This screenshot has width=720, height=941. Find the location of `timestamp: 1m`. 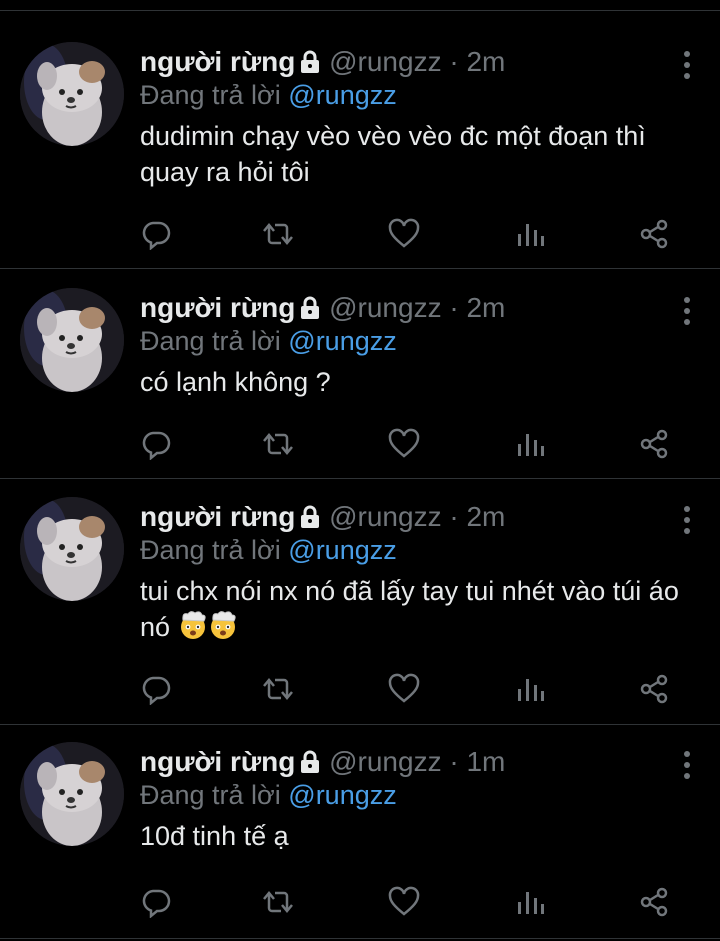

timestamp: 1m is located at coordinates (485, 761).